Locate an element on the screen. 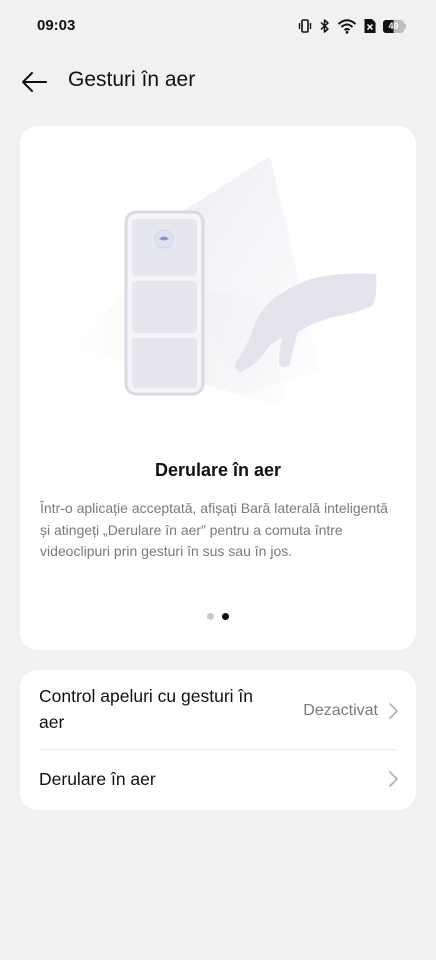 The image size is (436, 960). no-sim-icon is located at coordinates (370, 26).